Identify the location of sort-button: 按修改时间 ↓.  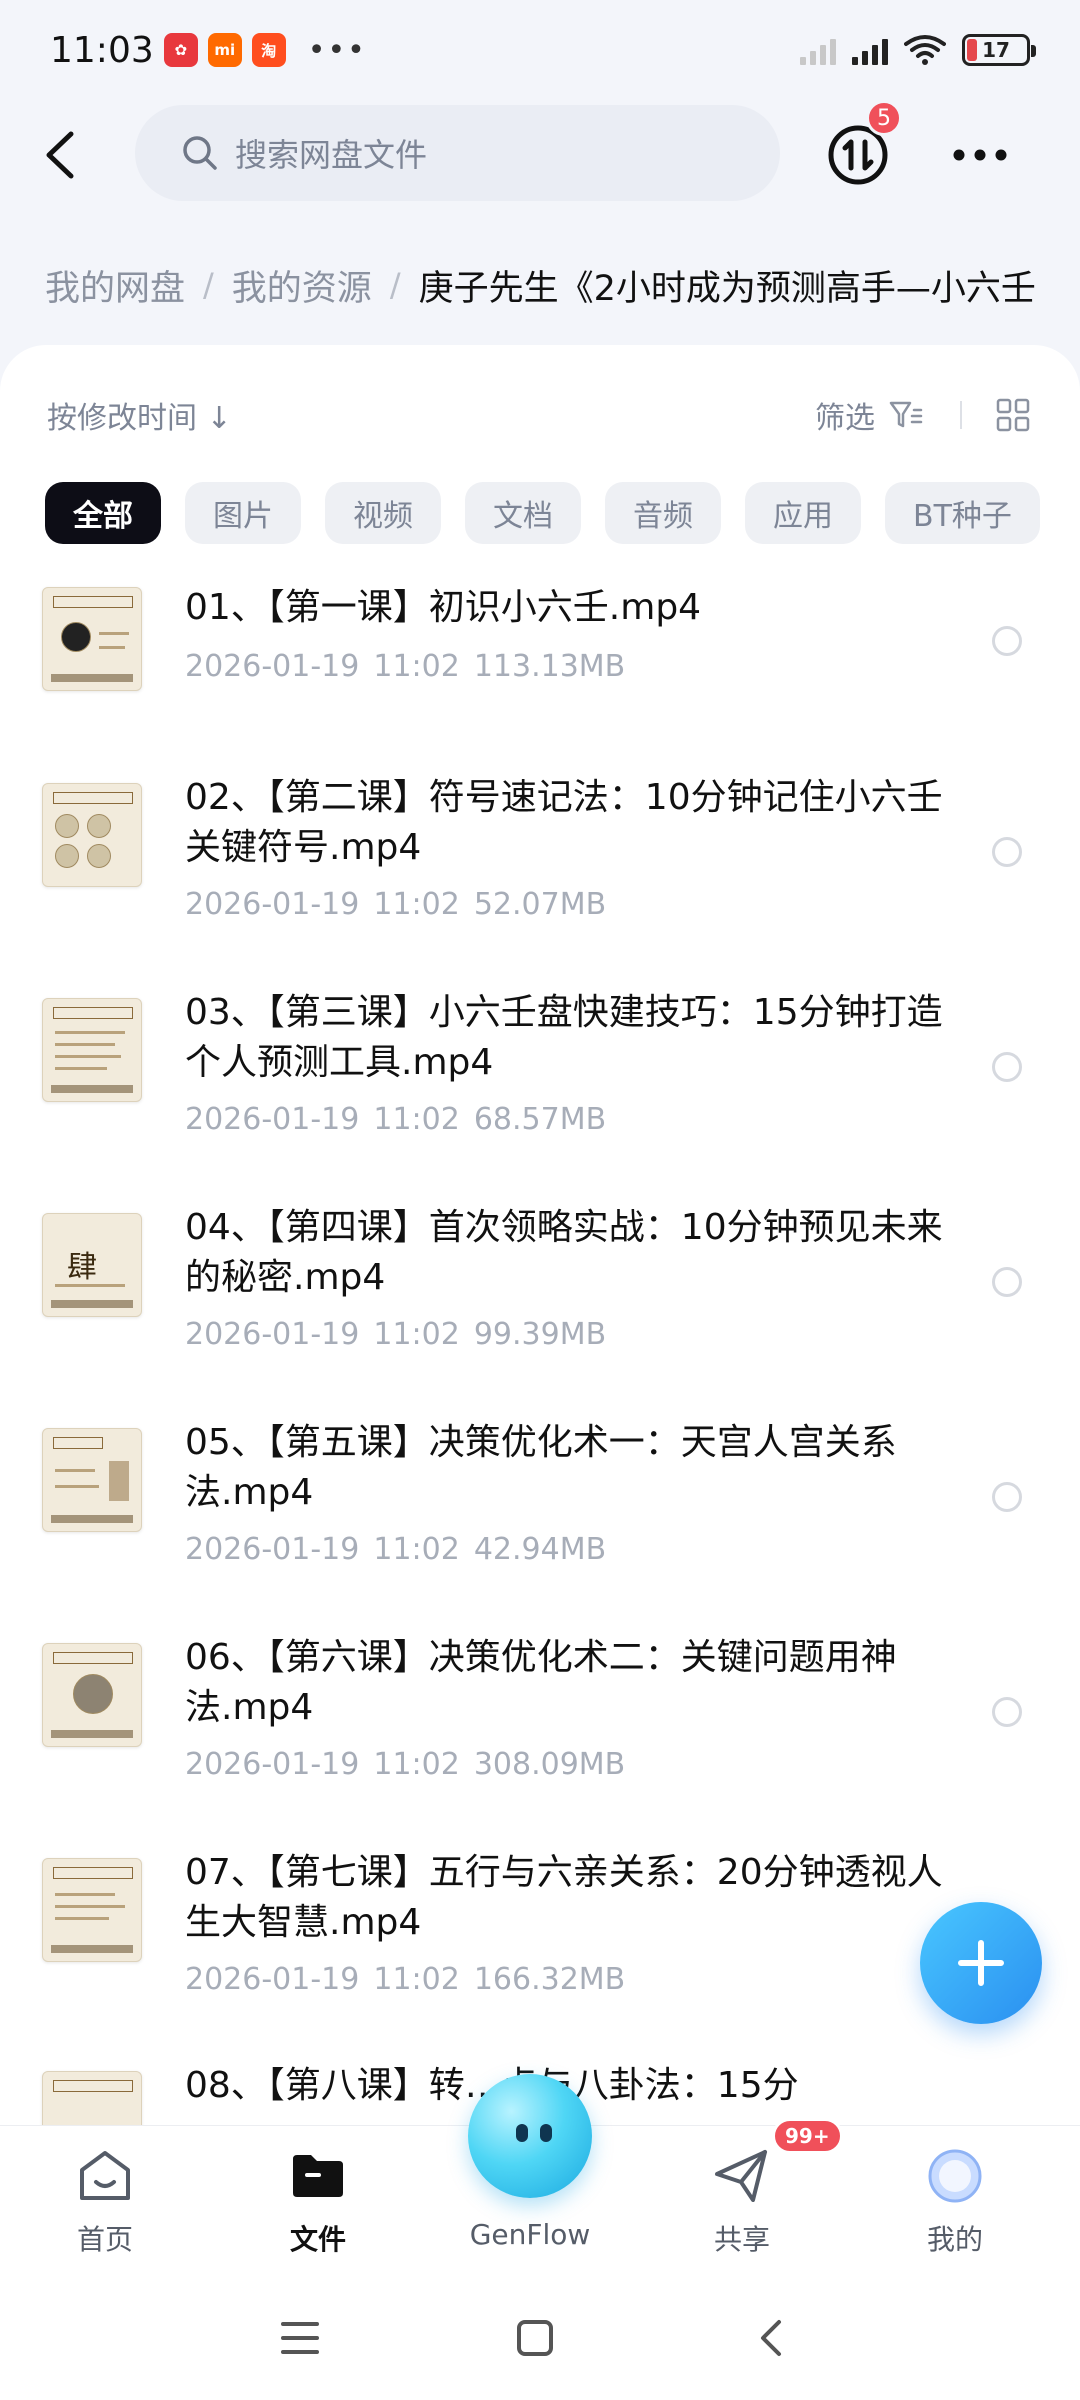
(139, 415).